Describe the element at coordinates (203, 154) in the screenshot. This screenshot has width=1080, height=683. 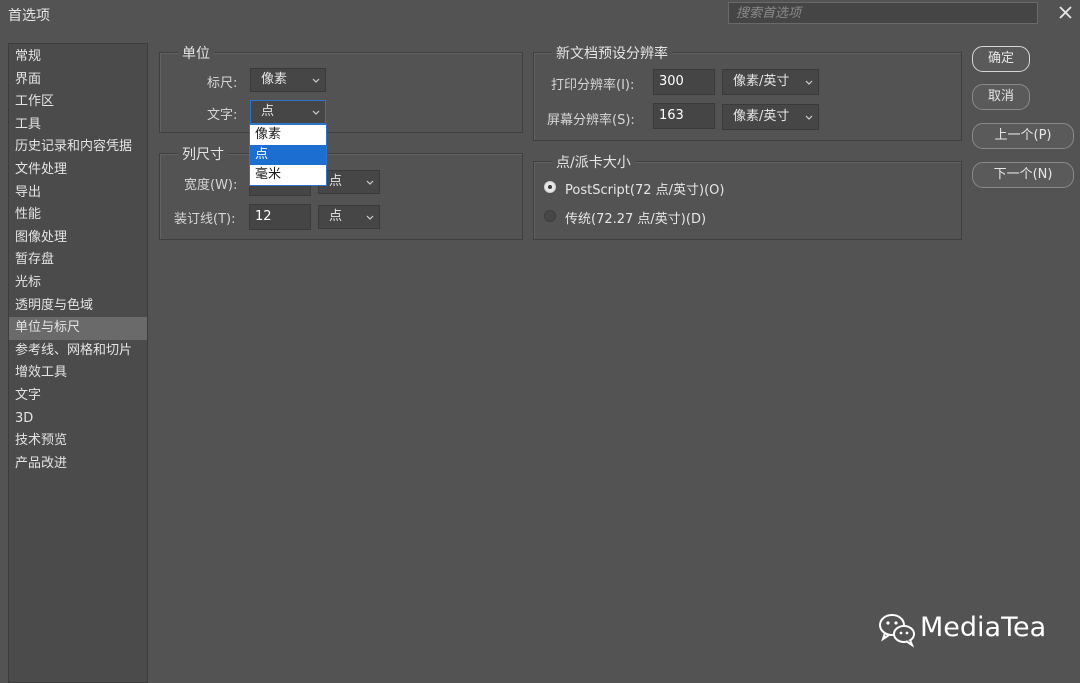
I see `column-legend: 列尺寸` at that location.